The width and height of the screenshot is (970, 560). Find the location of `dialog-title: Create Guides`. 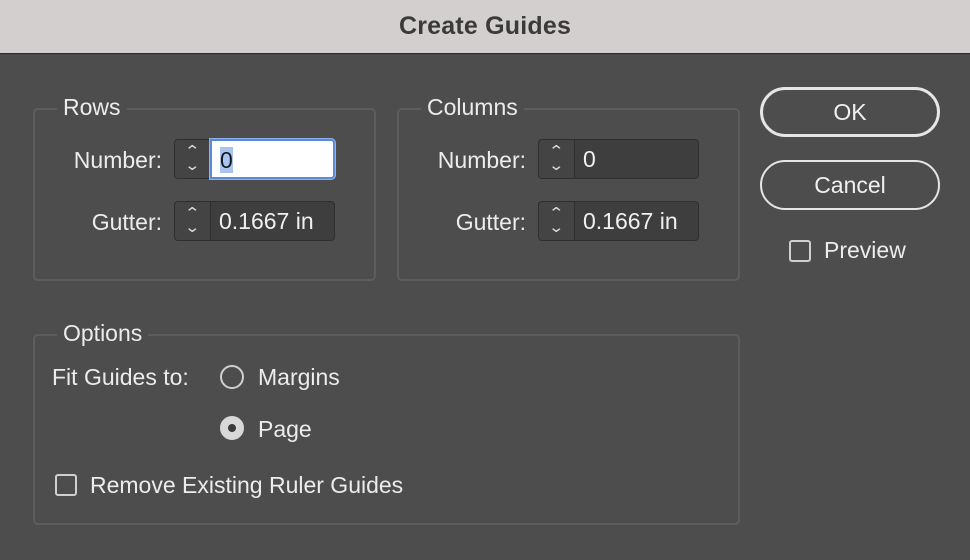

dialog-title: Create Guides is located at coordinates (485, 26).